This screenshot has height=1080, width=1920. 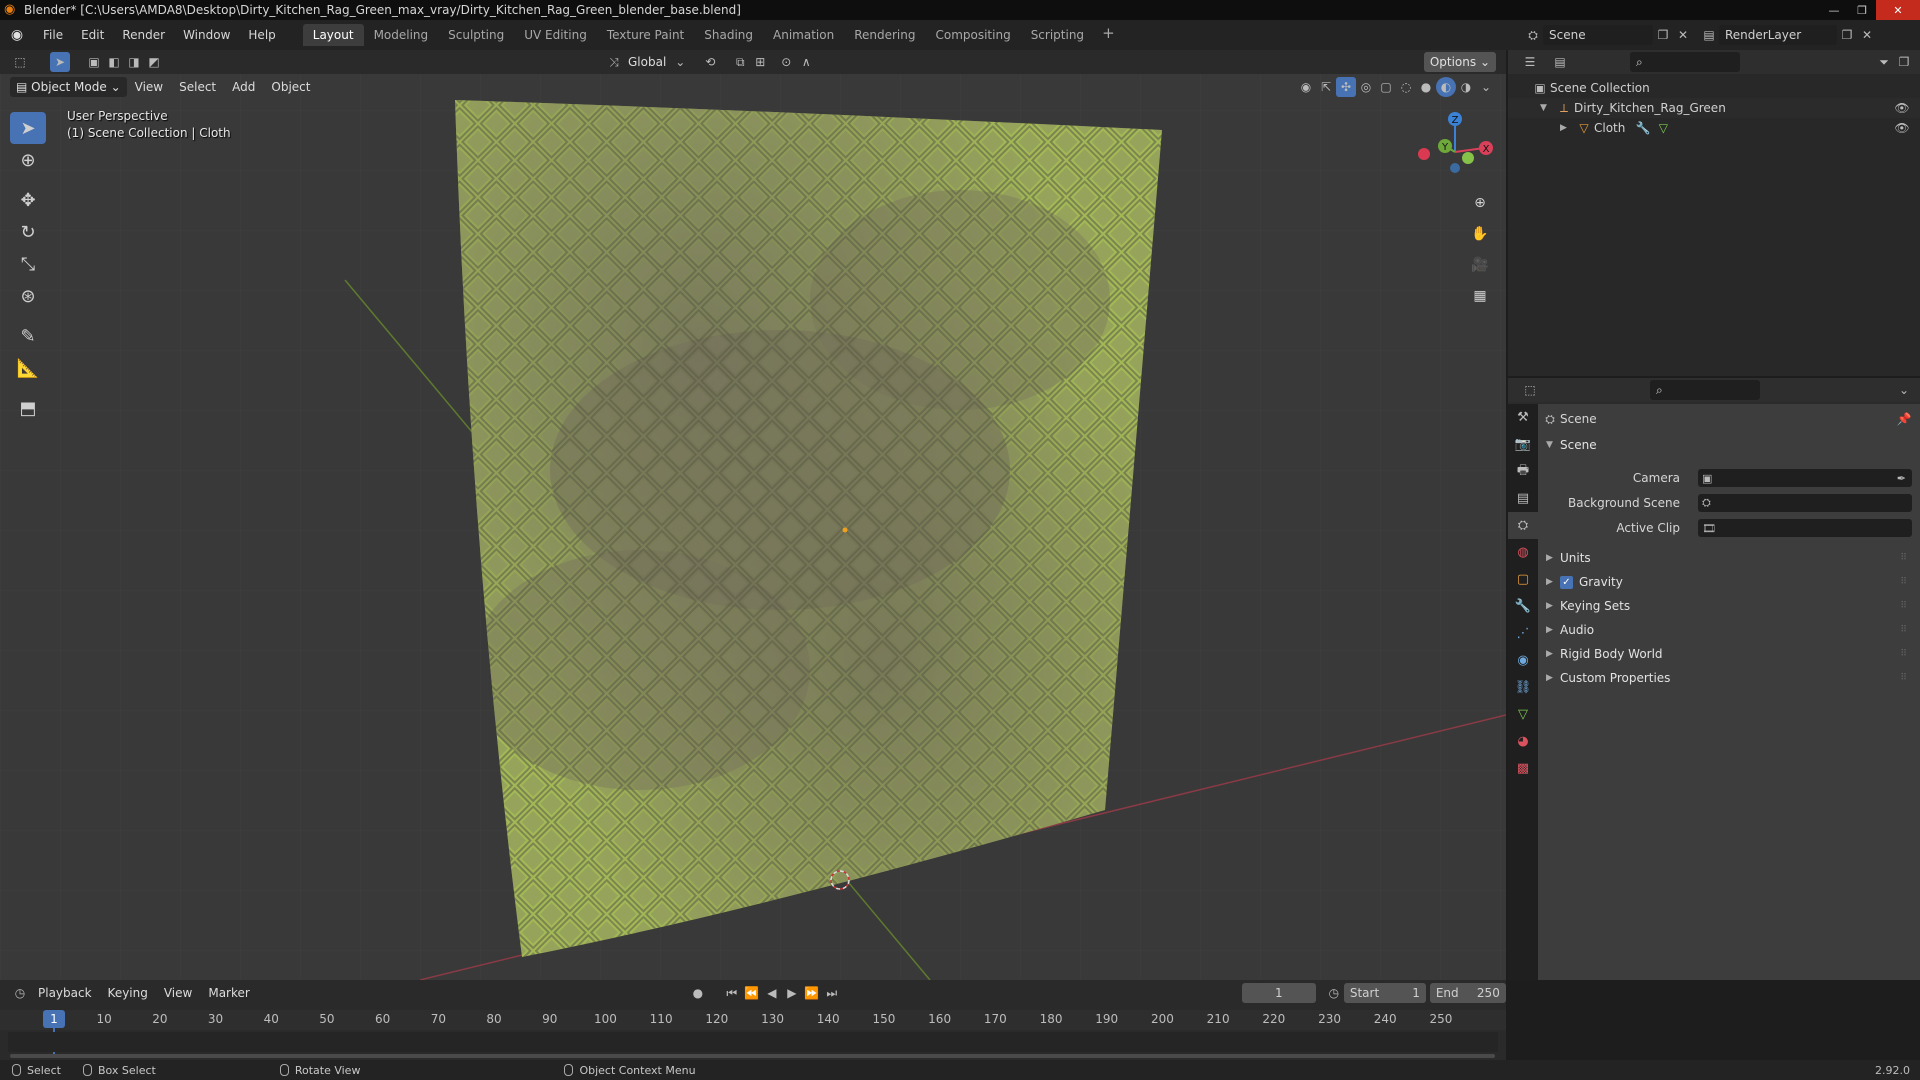 What do you see at coordinates (1571, 445) in the screenshot?
I see `scene-panel-header: ▼ Scene` at bounding box center [1571, 445].